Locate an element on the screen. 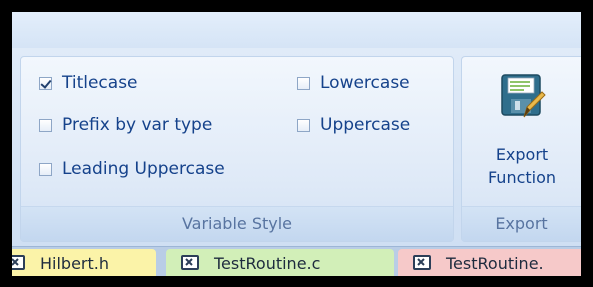  lowercase-checkbox is located at coordinates (303, 83).